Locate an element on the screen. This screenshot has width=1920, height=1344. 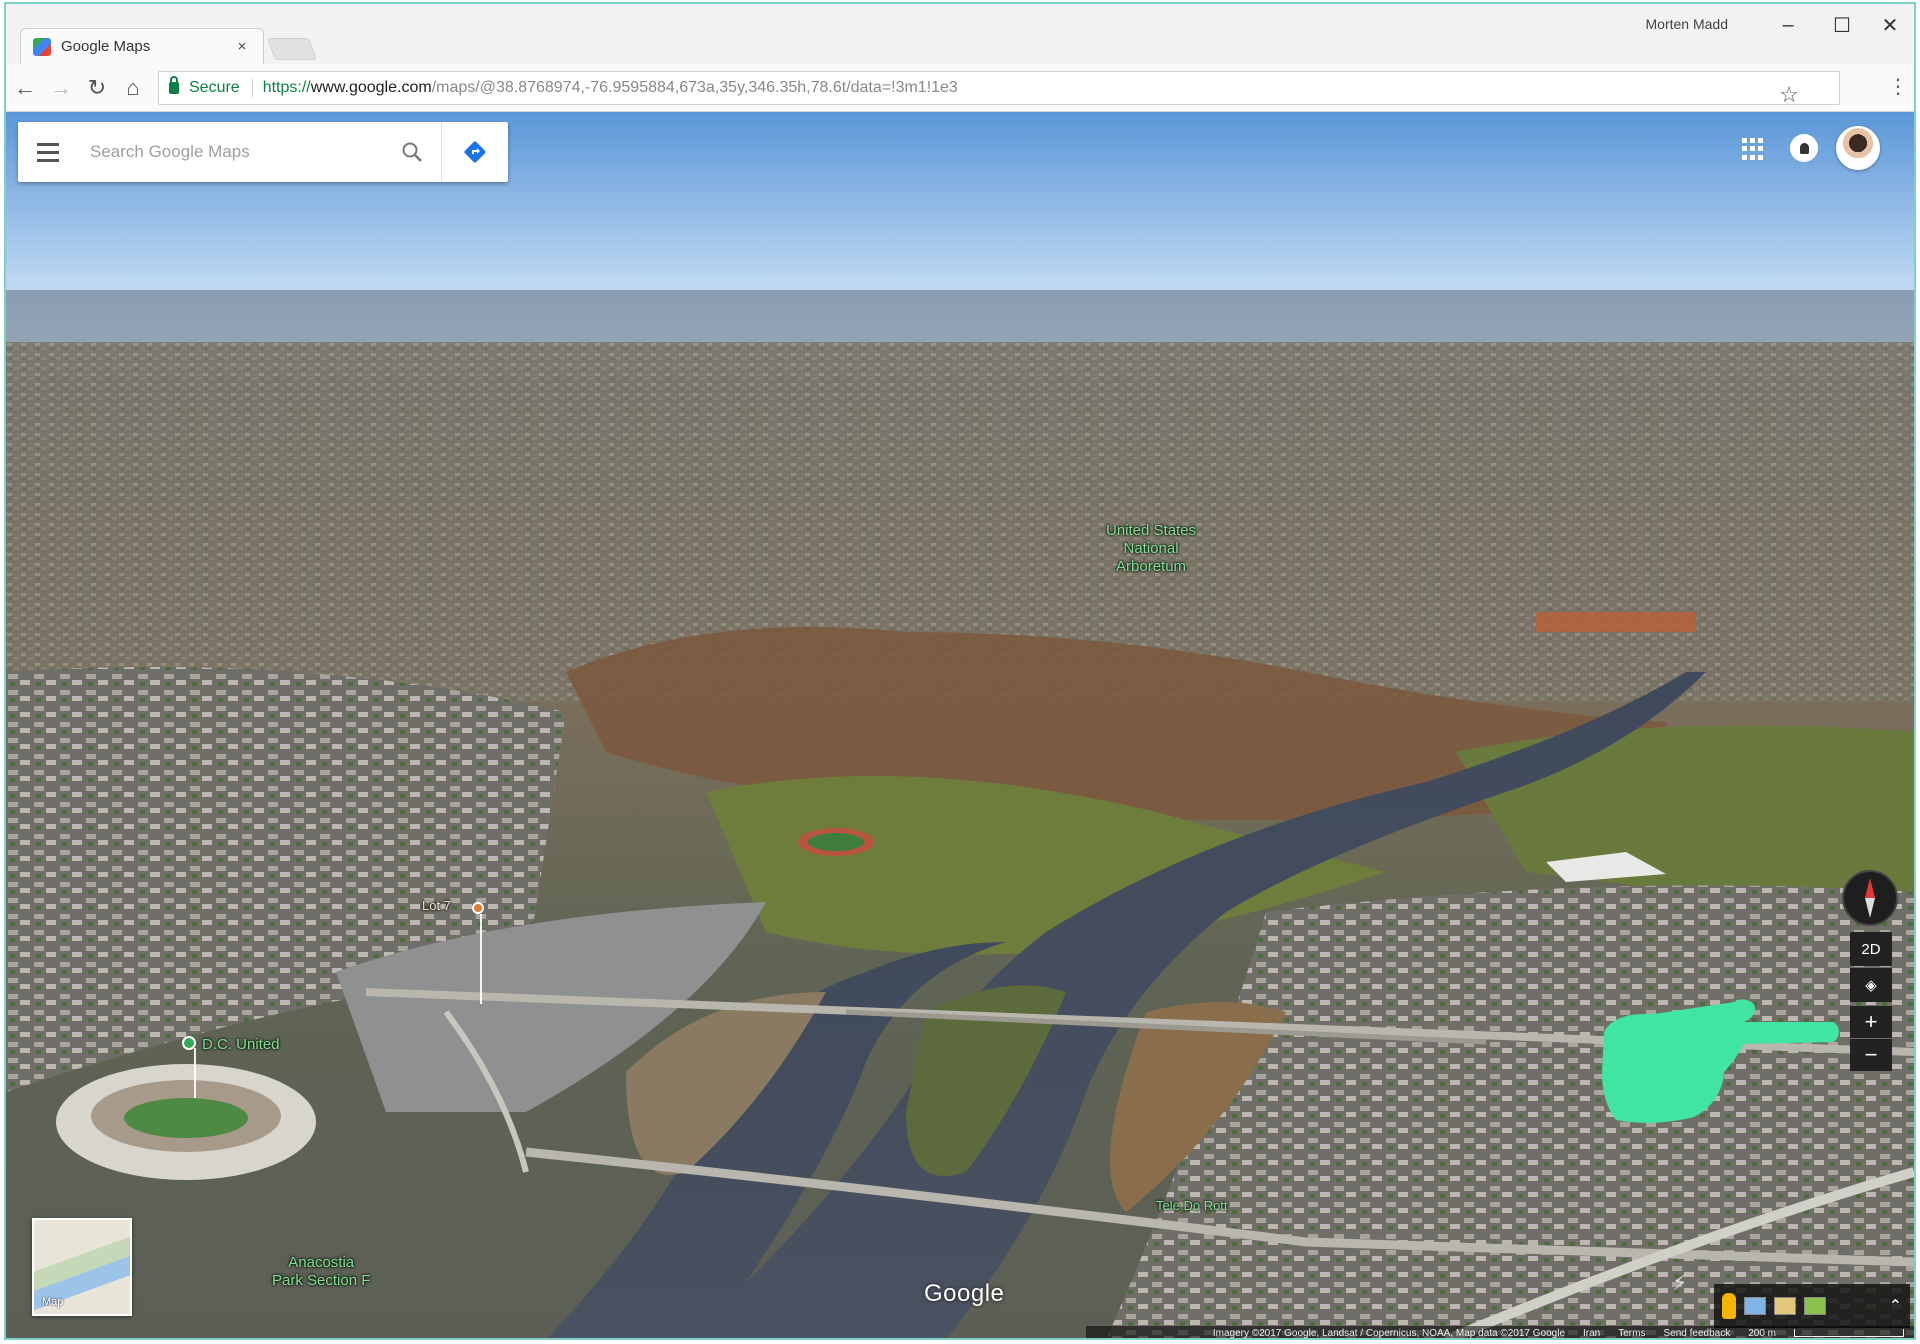
title-bar: Google Maps × Morten Madd – ☐ ✕ is located at coordinates (960, 34).